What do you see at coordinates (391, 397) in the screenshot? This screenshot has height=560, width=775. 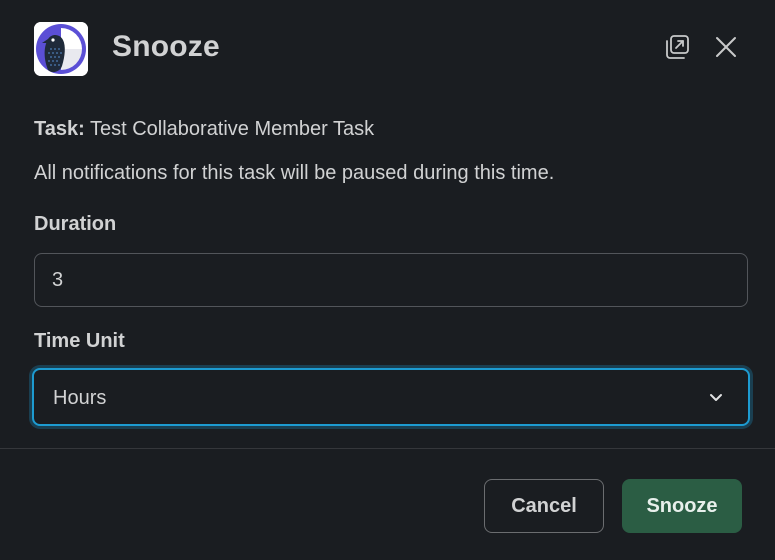 I see `time-unit-select: Hours` at bounding box center [391, 397].